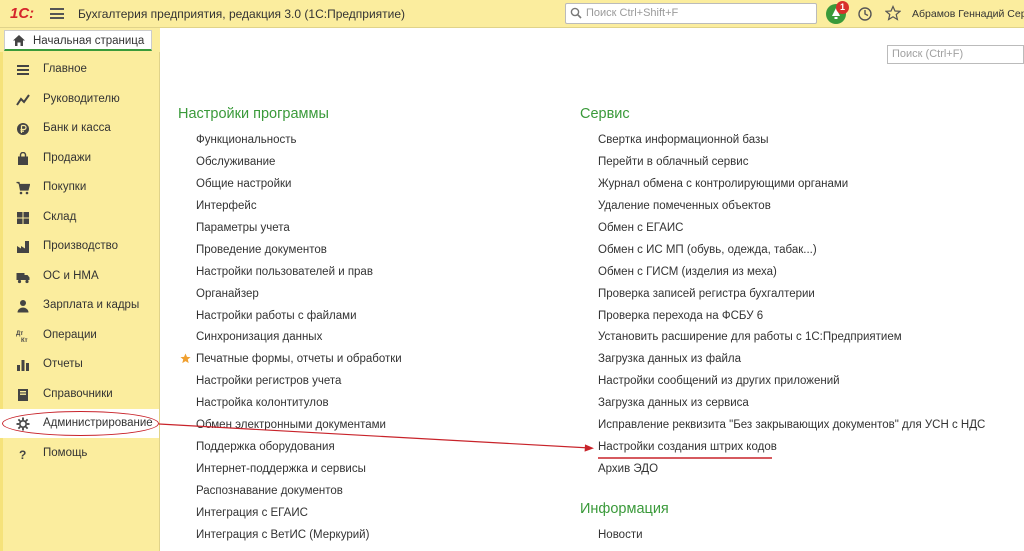 Image resolution: width=1024 pixels, height=551 pixels. Describe the element at coordinates (684, 206) in the screenshot. I see `link-item: Удаление помеченных объектов` at that location.